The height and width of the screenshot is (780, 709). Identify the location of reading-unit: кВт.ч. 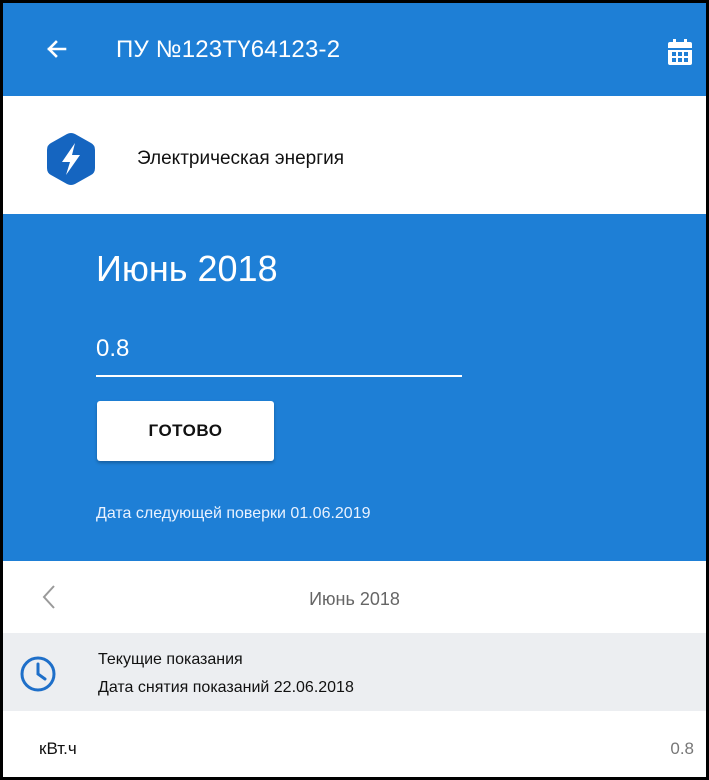
(58, 748).